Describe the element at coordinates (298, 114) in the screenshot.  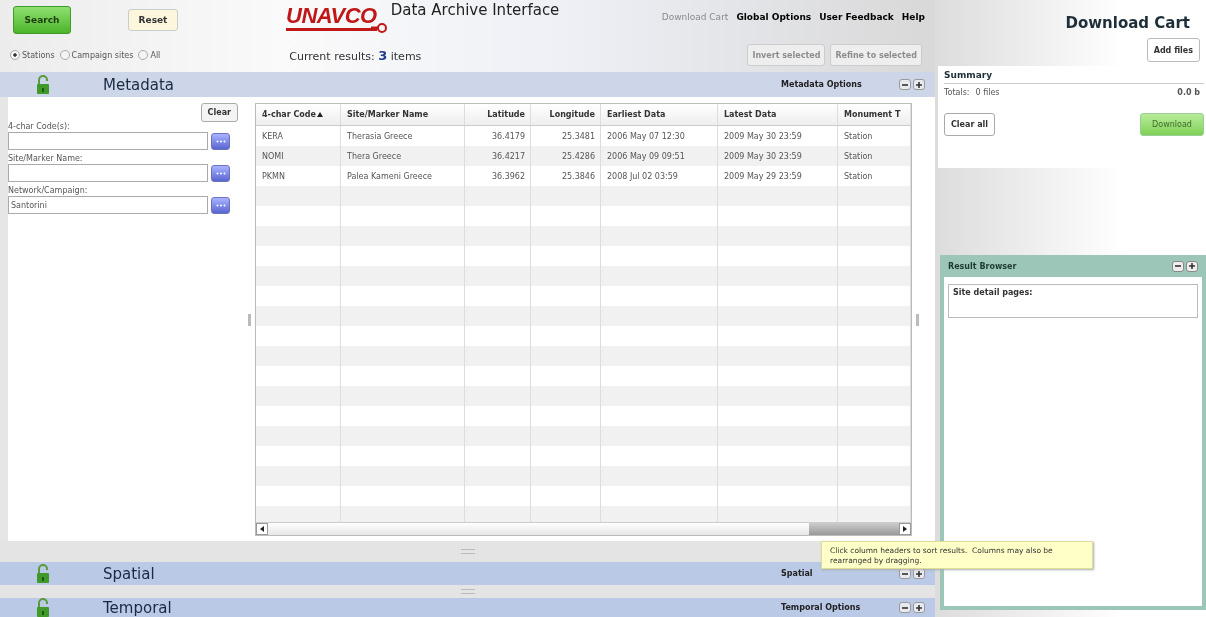
I see `column-header: 4-char Code` at that location.